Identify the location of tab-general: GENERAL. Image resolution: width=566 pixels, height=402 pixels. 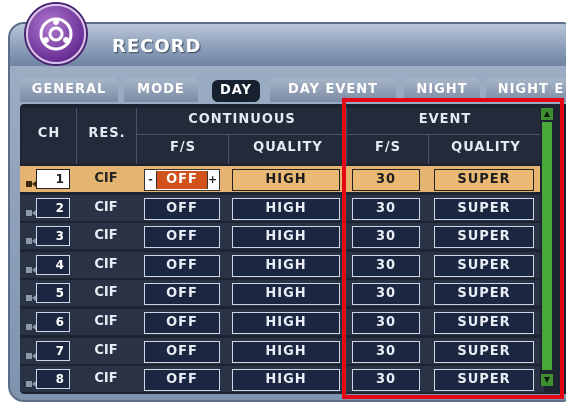
(69, 90).